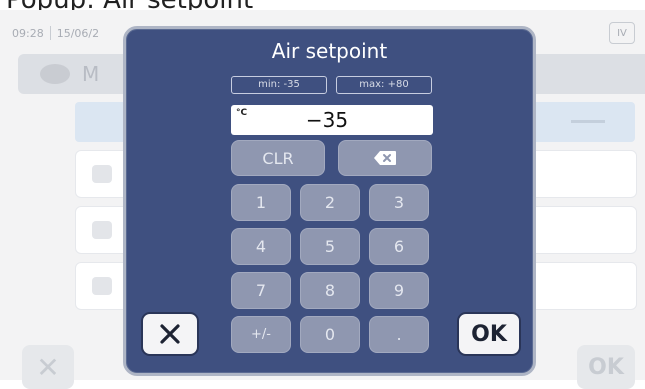 This screenshot has height=389, width=645. Describe the element at coordinates (91, 74) in the screenshot. I see `background-header-label: M` at that location.